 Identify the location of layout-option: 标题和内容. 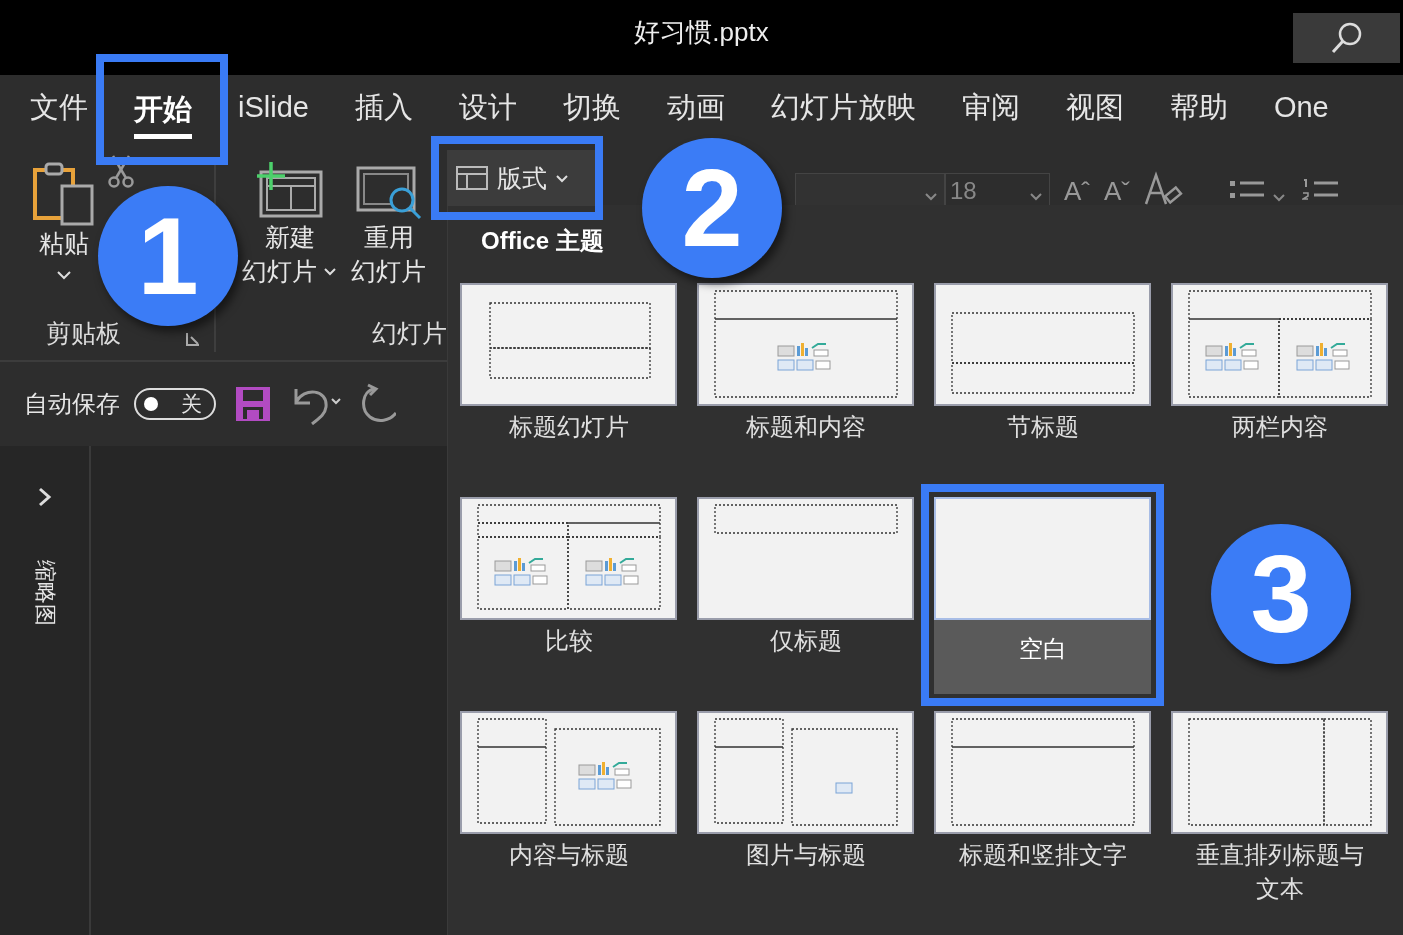
(805, 363).